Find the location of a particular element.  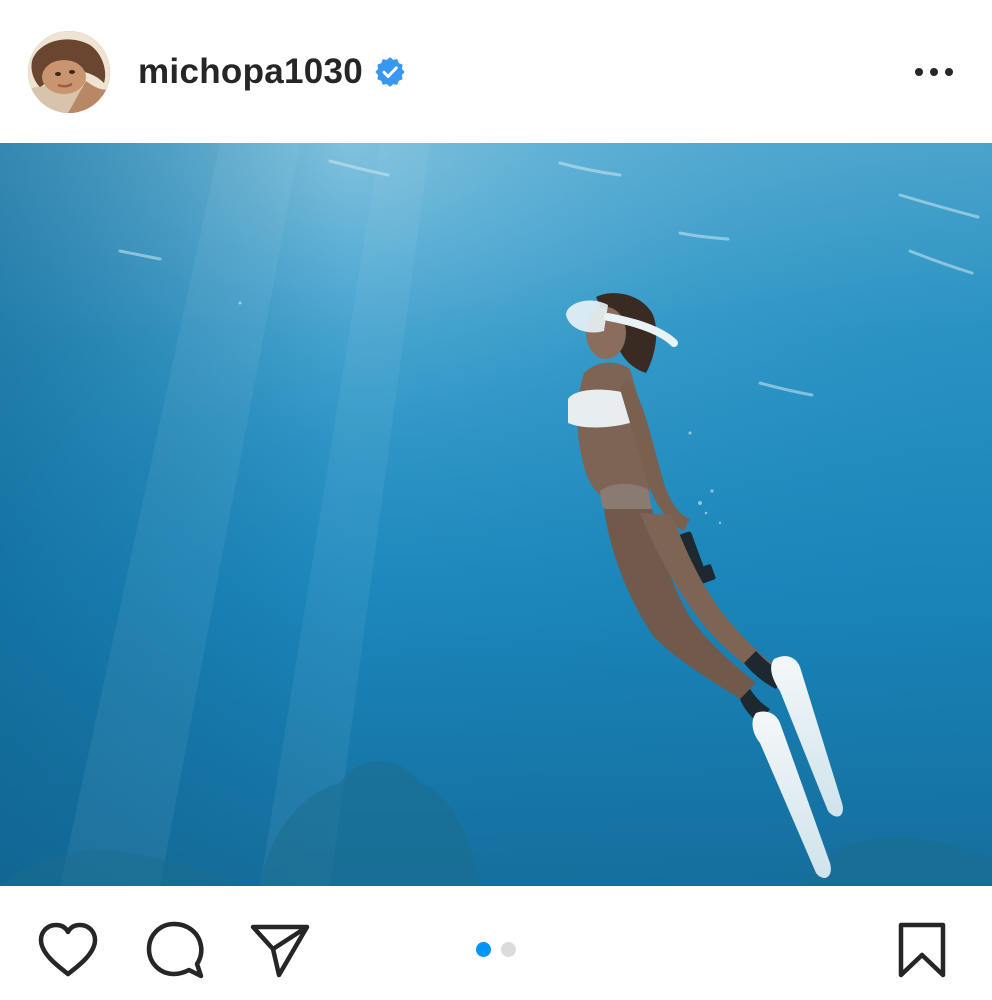

carousel-indicator is located at coordinates (496, 950).